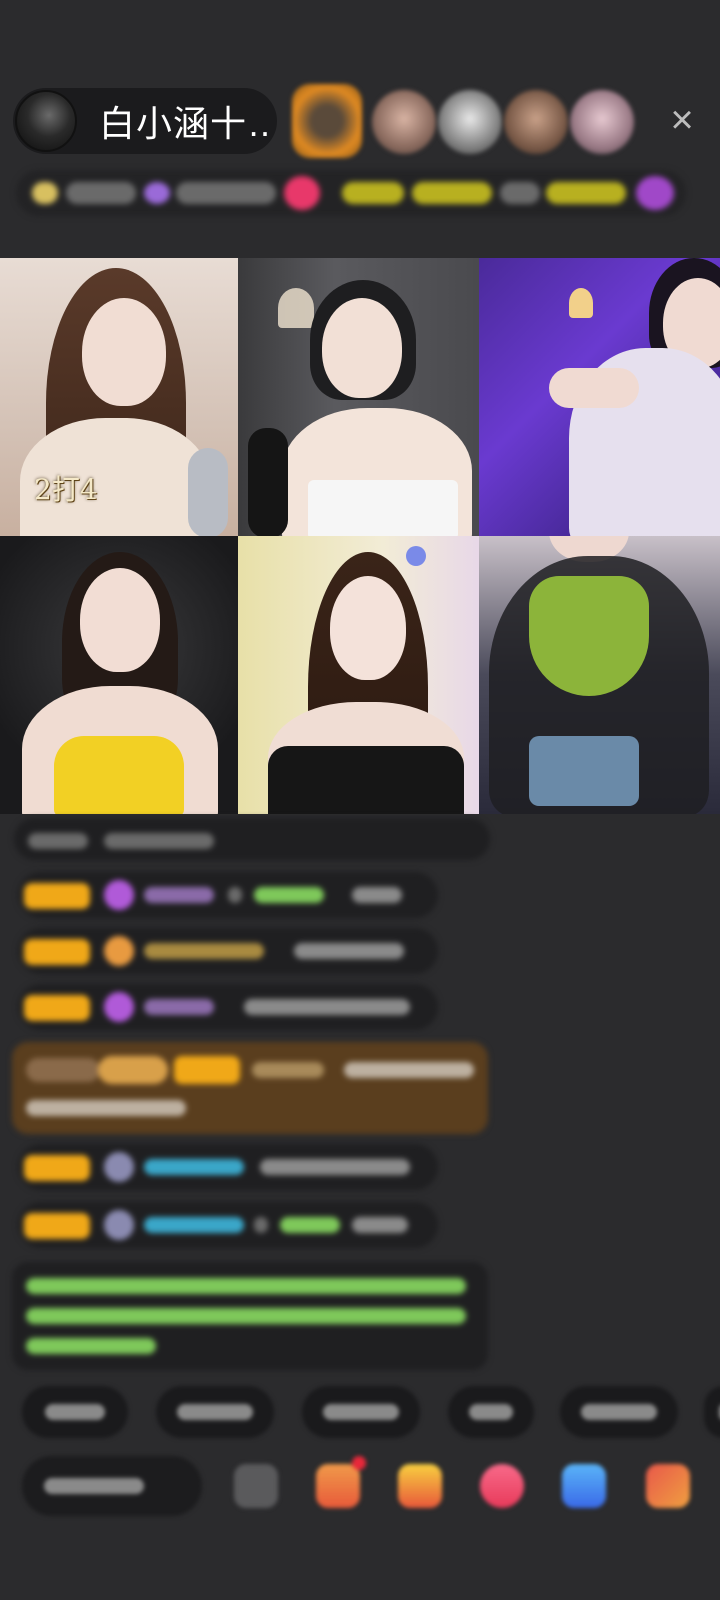  What do you see at coordinates (250, 1088) in the screenshot?
I see `chat-highlight-message` at bounding box center [250, 1088].